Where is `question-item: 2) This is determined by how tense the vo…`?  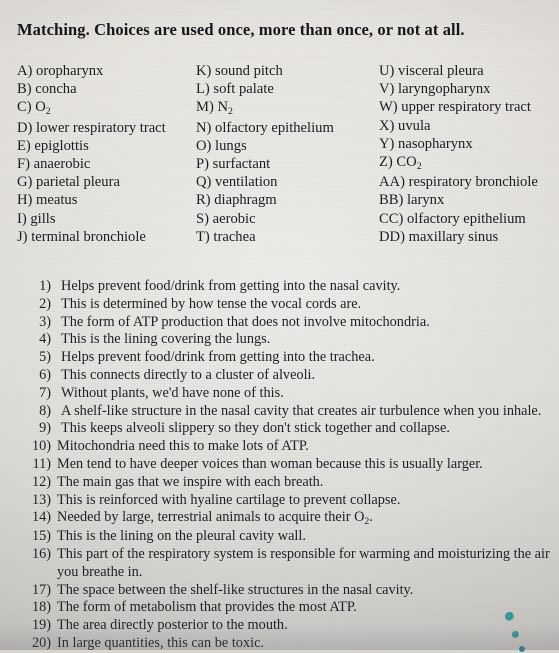
question-item: 2) This is determined by how tense the vo… is located at coordinates (290, 305).